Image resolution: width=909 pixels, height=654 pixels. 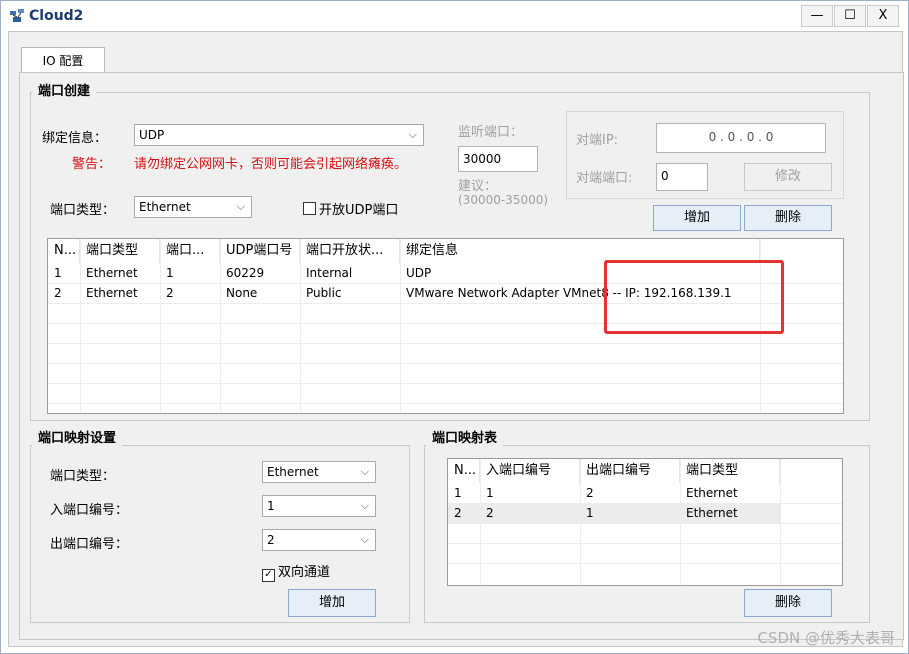 I want to click on port-type-label: 端口类型：, so click(x=83, y=210).